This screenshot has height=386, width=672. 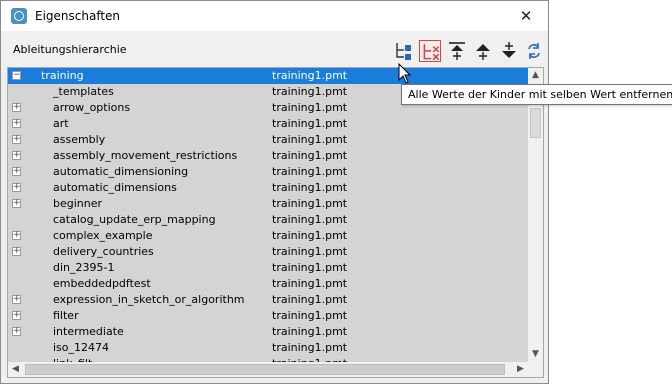 I want to click on mouse-cursor-icon, so click(x=405, y=74).